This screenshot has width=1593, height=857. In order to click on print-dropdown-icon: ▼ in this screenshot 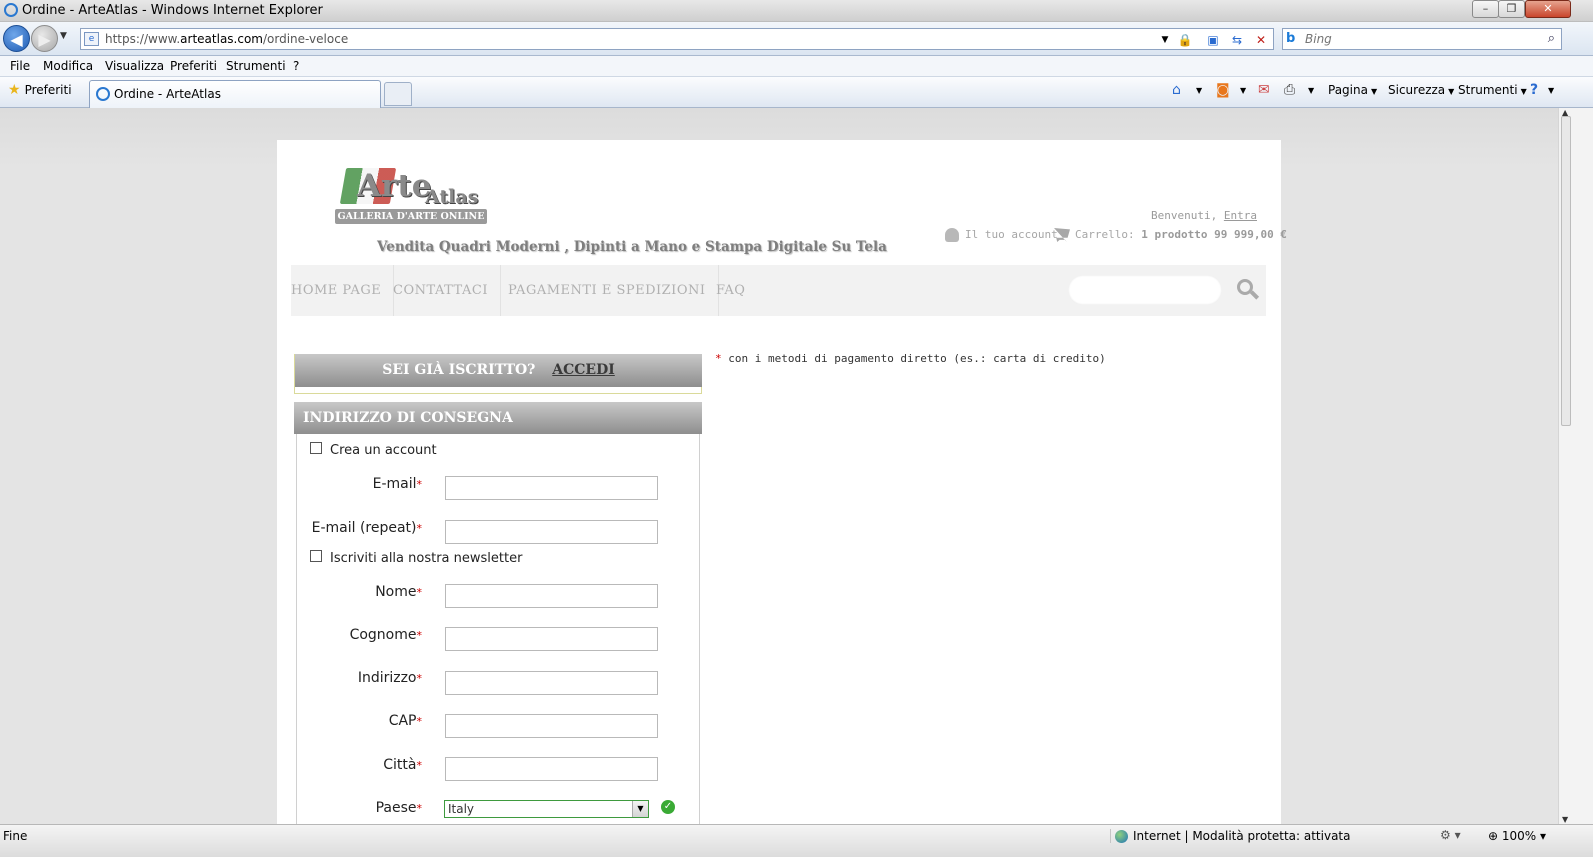, I will do `click(1311, 90)`.